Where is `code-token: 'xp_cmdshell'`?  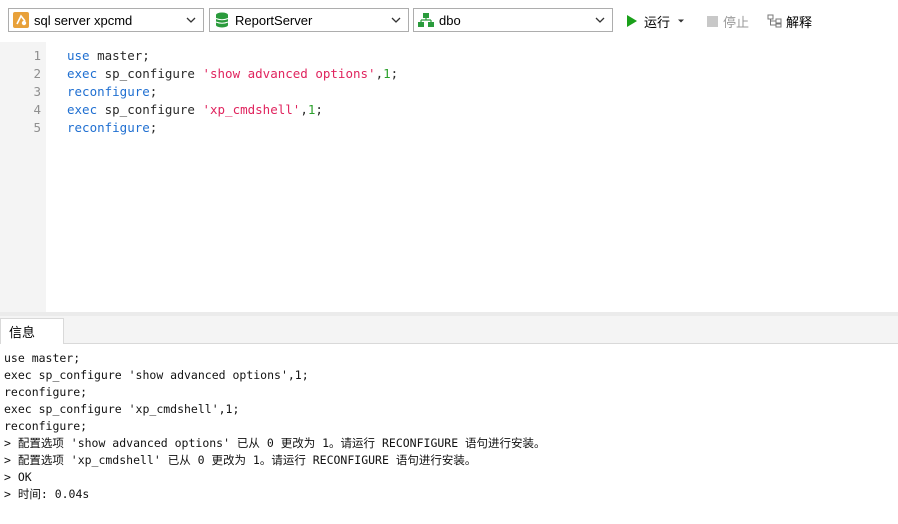 code-token: 'xp_cmdshell' is located at coordinates (251, 109).